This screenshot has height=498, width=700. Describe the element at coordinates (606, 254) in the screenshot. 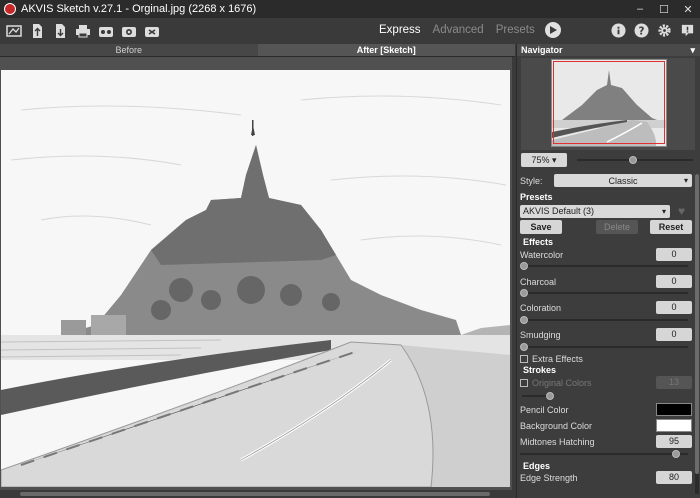

I see `watercolor-row: Watercolor 0` at that location.